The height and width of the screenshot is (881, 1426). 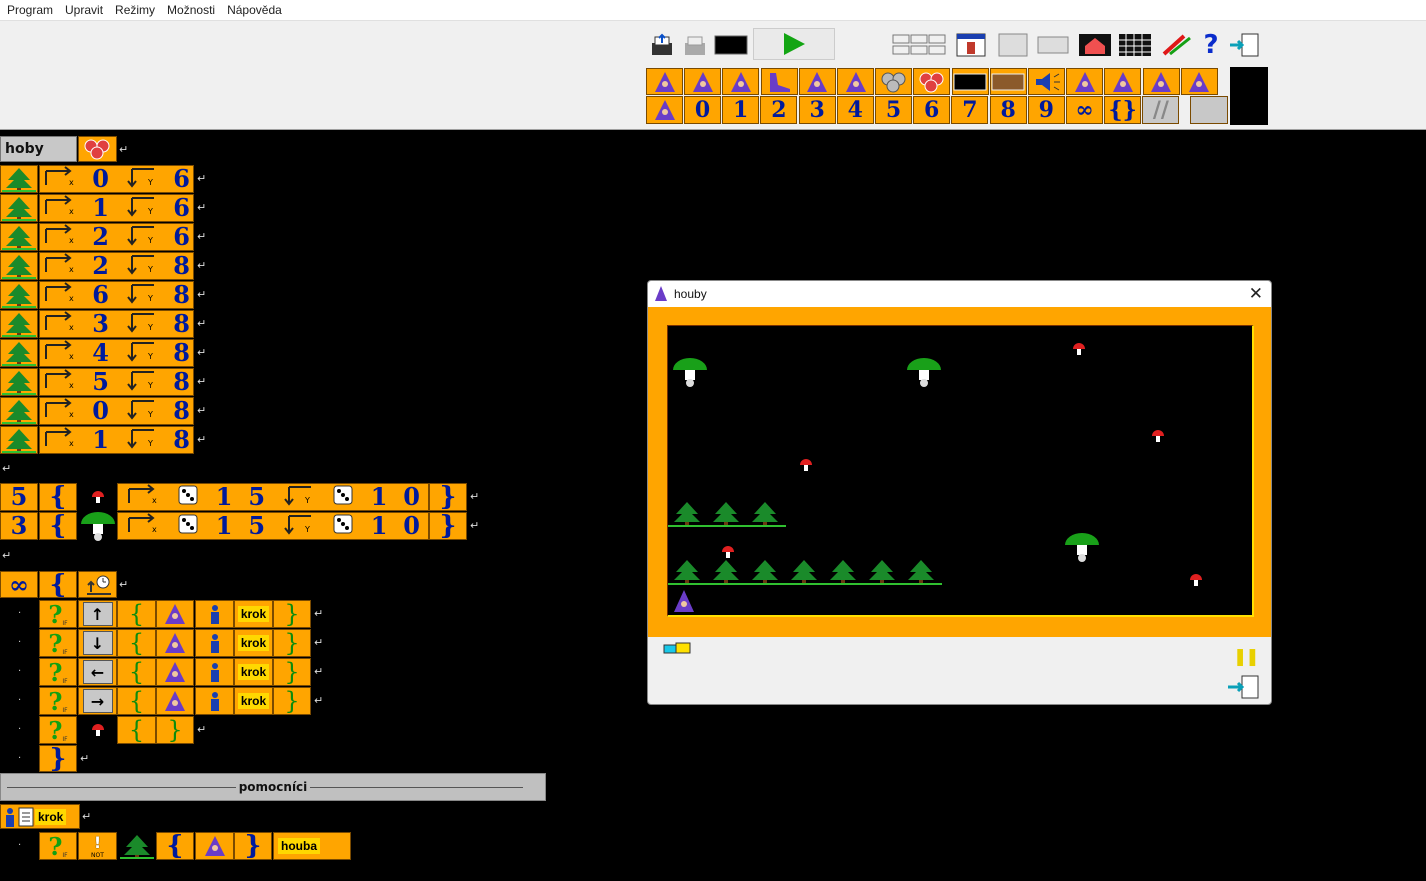 I want to click on brown-screen-icon, so click(x=1008, y=81).